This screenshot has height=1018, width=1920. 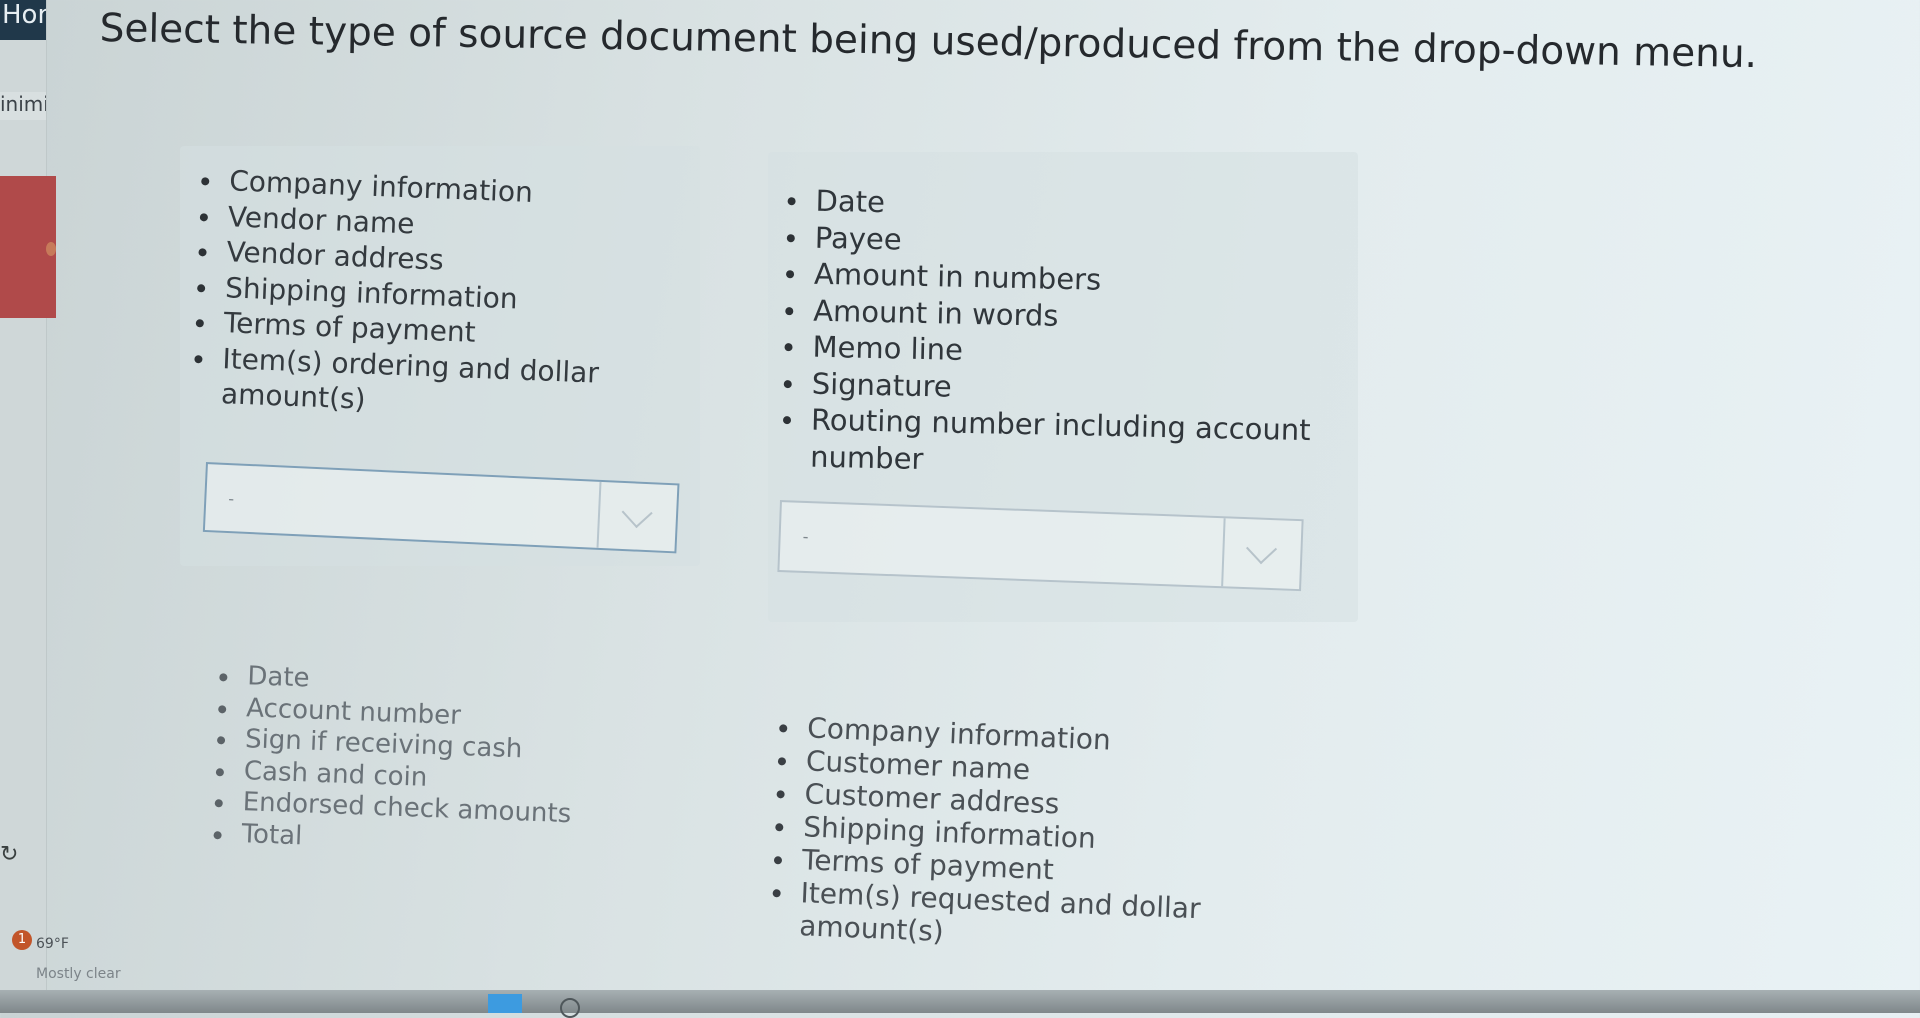 I want to click on weather-alert-badge: 1, so click(x=22, y=940).